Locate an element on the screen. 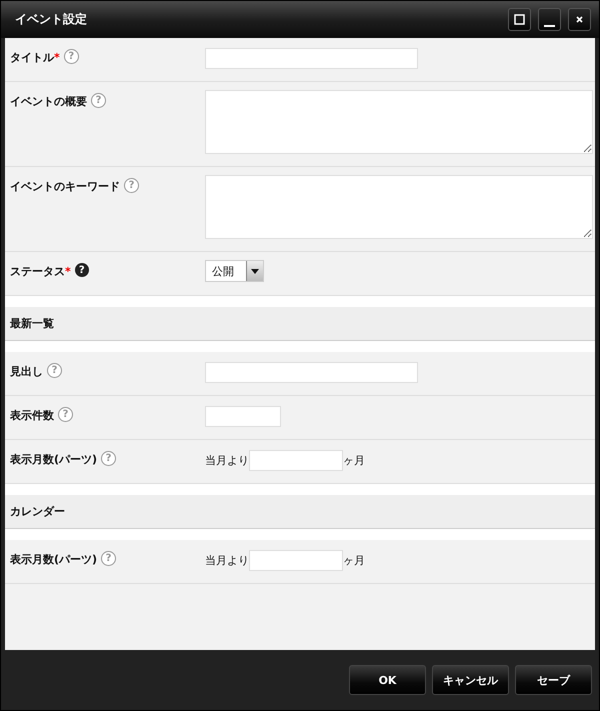  dialog-button: セーブ is located at coordinates (553, 680).